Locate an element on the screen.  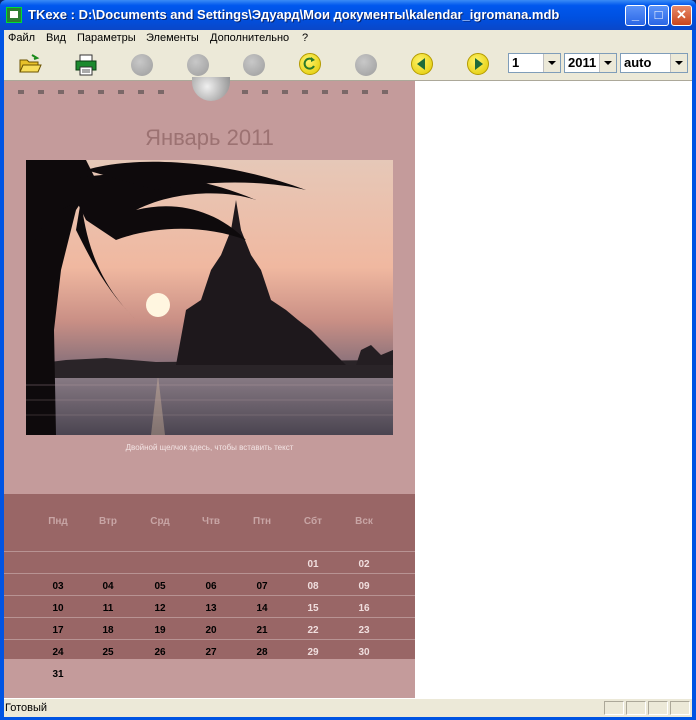
app-icon is located at coordinates (14, 15).